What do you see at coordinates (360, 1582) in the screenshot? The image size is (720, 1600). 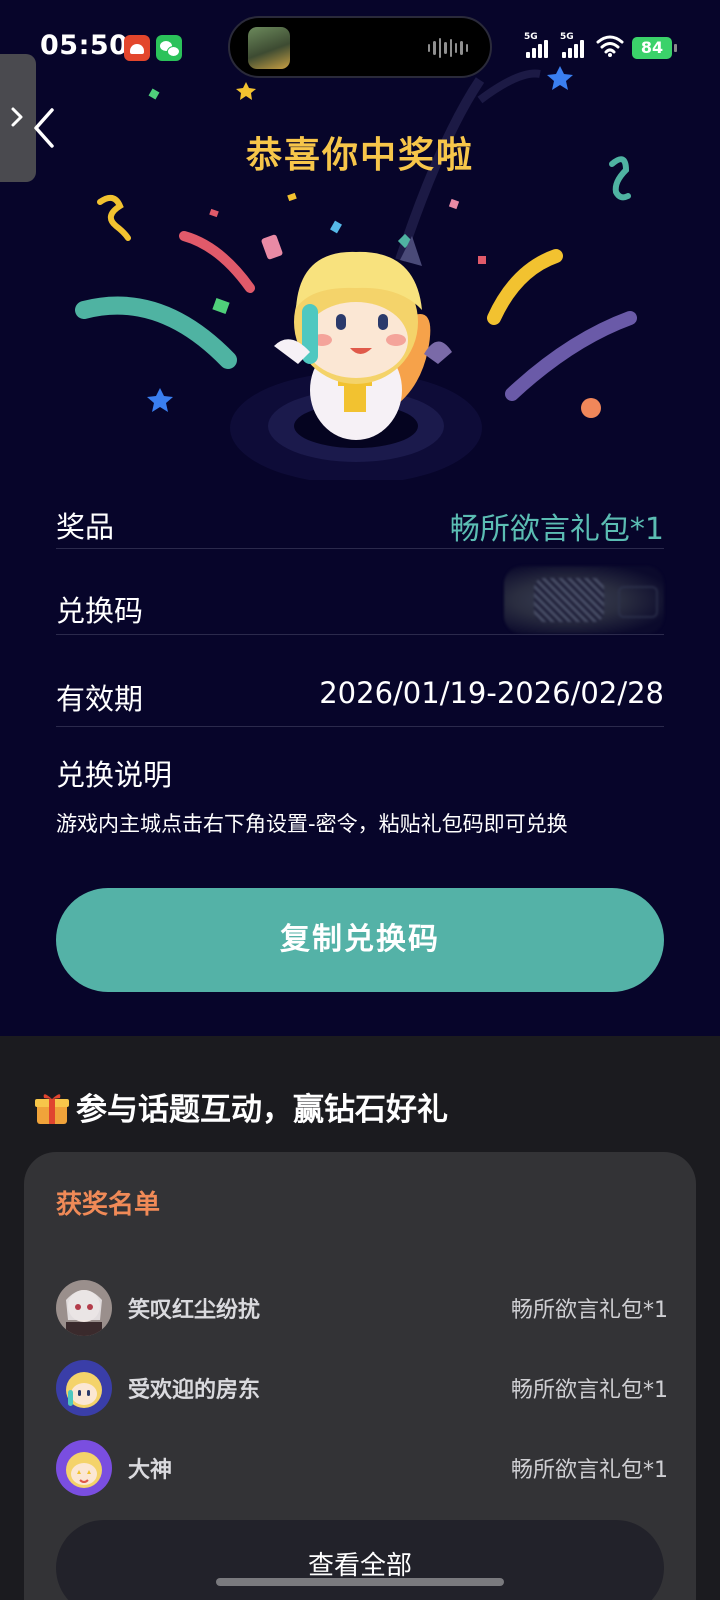 I see `home-indicator` at bounding box center [360, 1582].